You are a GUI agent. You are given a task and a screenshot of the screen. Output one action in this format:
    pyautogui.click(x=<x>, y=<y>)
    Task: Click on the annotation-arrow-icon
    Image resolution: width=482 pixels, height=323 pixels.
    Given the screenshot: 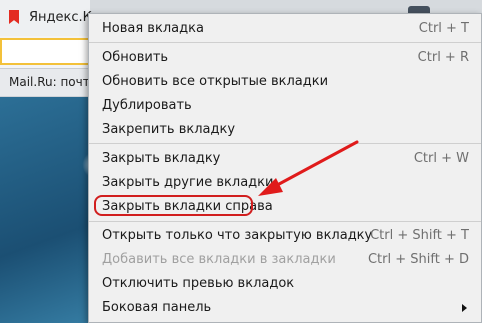 What is the action you would take?
    pyautogui.click(x=308, y=168)
    